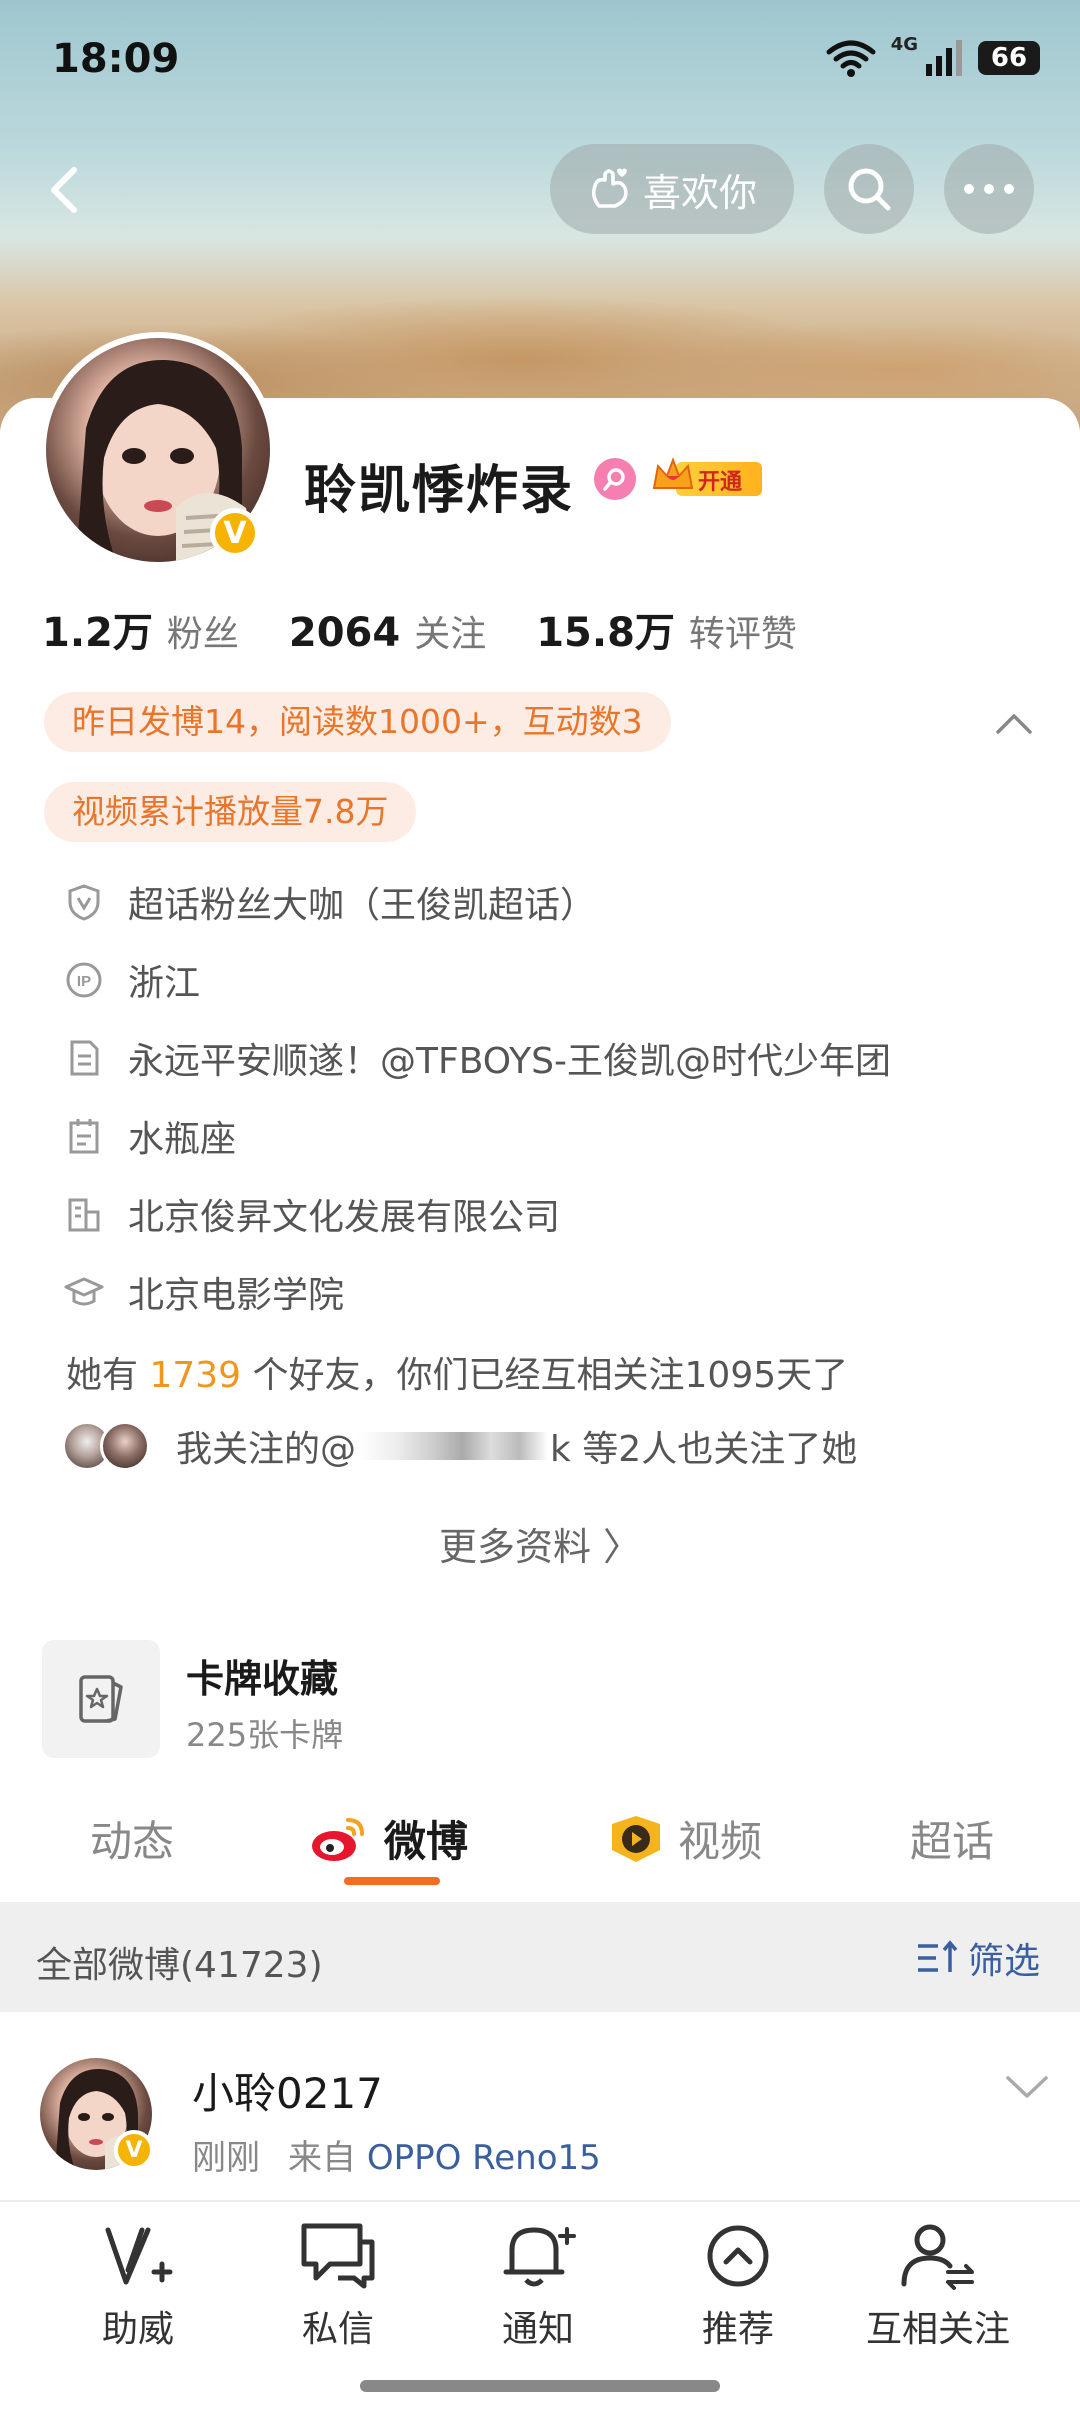 The width and height of the screenshot is (1080, 2414). Describe the element at coordinates (195, 1375) in the screenshot. I see `friends-count: 1739` at that location.